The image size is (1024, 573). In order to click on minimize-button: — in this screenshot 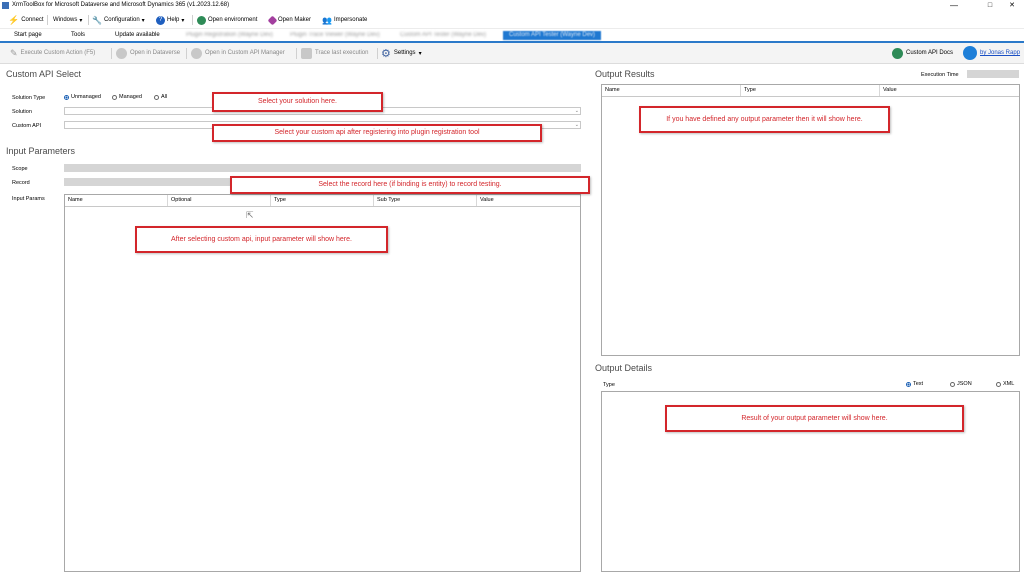, I will do `click(954, 6)`.